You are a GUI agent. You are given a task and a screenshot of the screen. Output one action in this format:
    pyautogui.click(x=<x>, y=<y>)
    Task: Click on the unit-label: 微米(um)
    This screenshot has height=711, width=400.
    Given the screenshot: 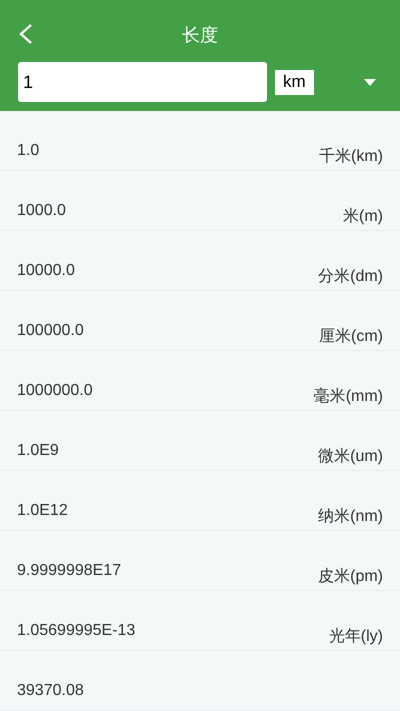 What is the action you would take?
    pyautogui.click(x=350, y=457)
    